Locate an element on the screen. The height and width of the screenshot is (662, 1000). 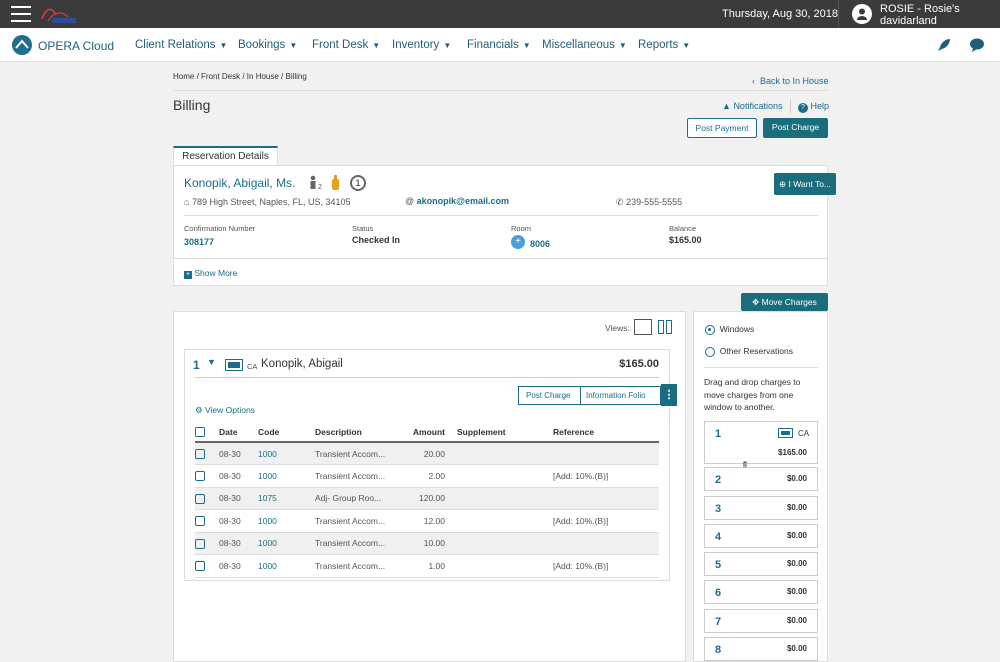
notifications-label: Notifications is located at coordinates (758, 106).